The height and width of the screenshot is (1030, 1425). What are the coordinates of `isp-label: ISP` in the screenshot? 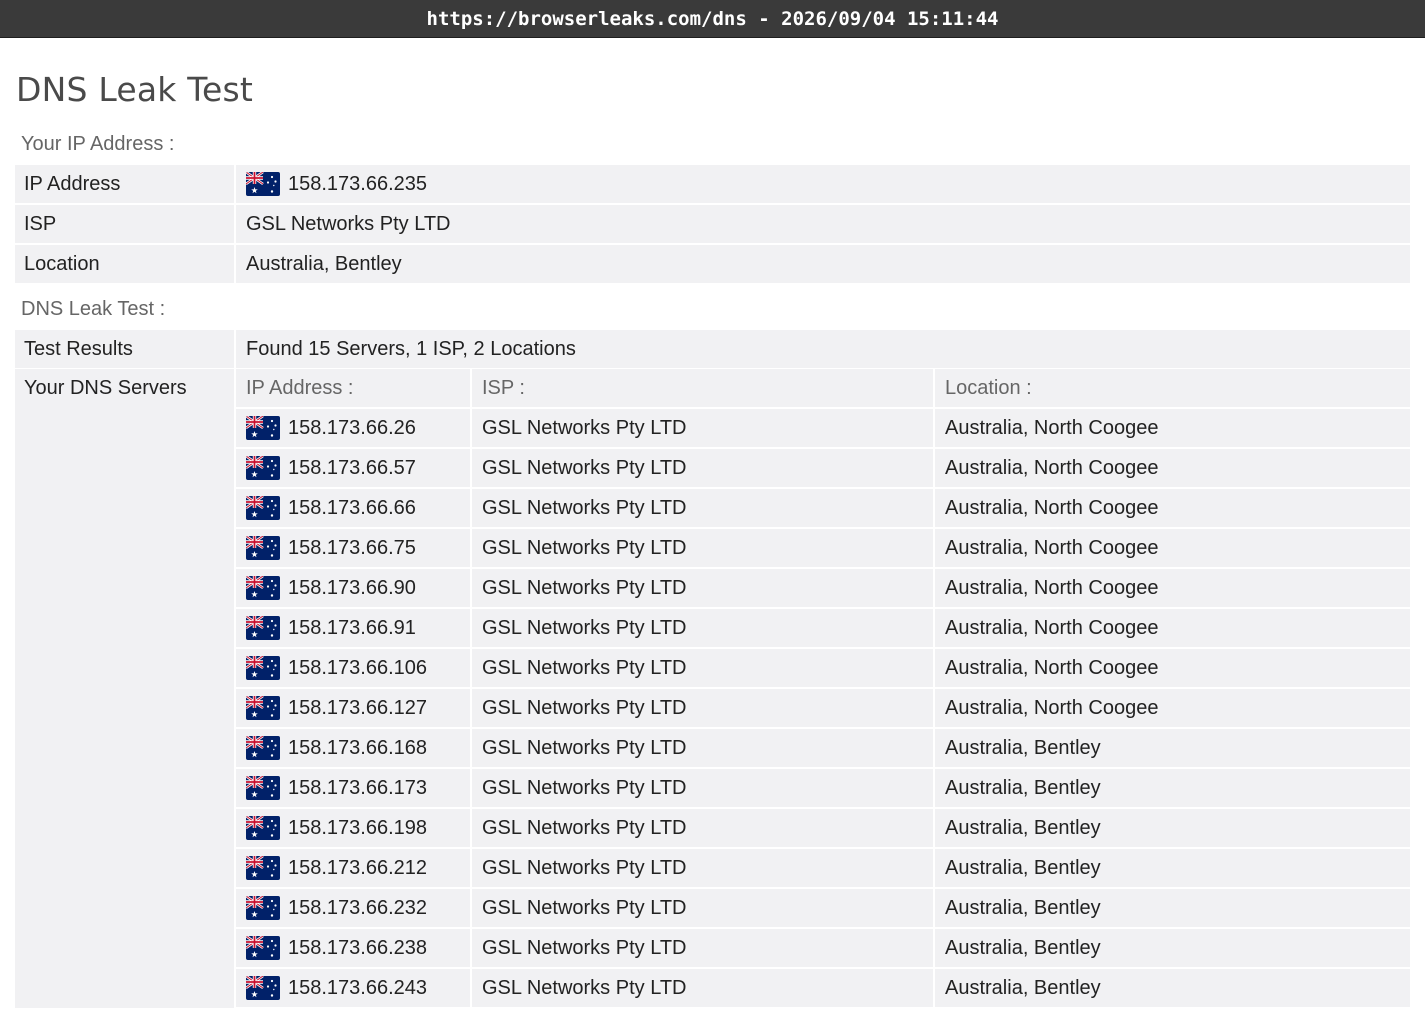 It's located at (124, 224).